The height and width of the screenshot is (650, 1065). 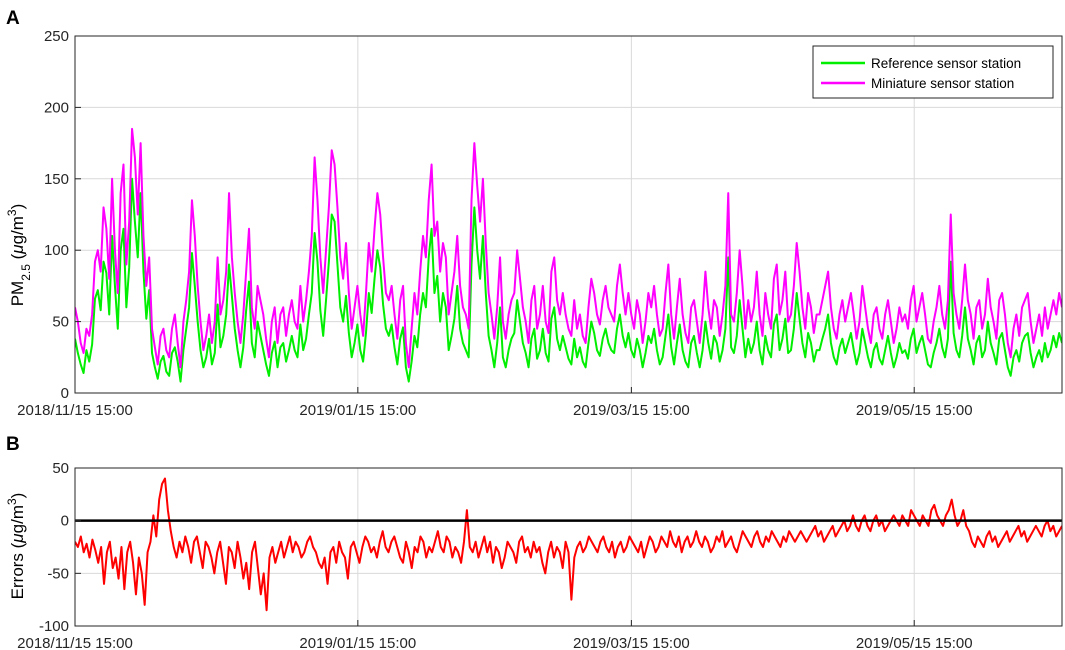 What do you see at coordinates (56, 36) in the screenshot?
I see `y-tick-label: 250` at bounding box center [56, 36].